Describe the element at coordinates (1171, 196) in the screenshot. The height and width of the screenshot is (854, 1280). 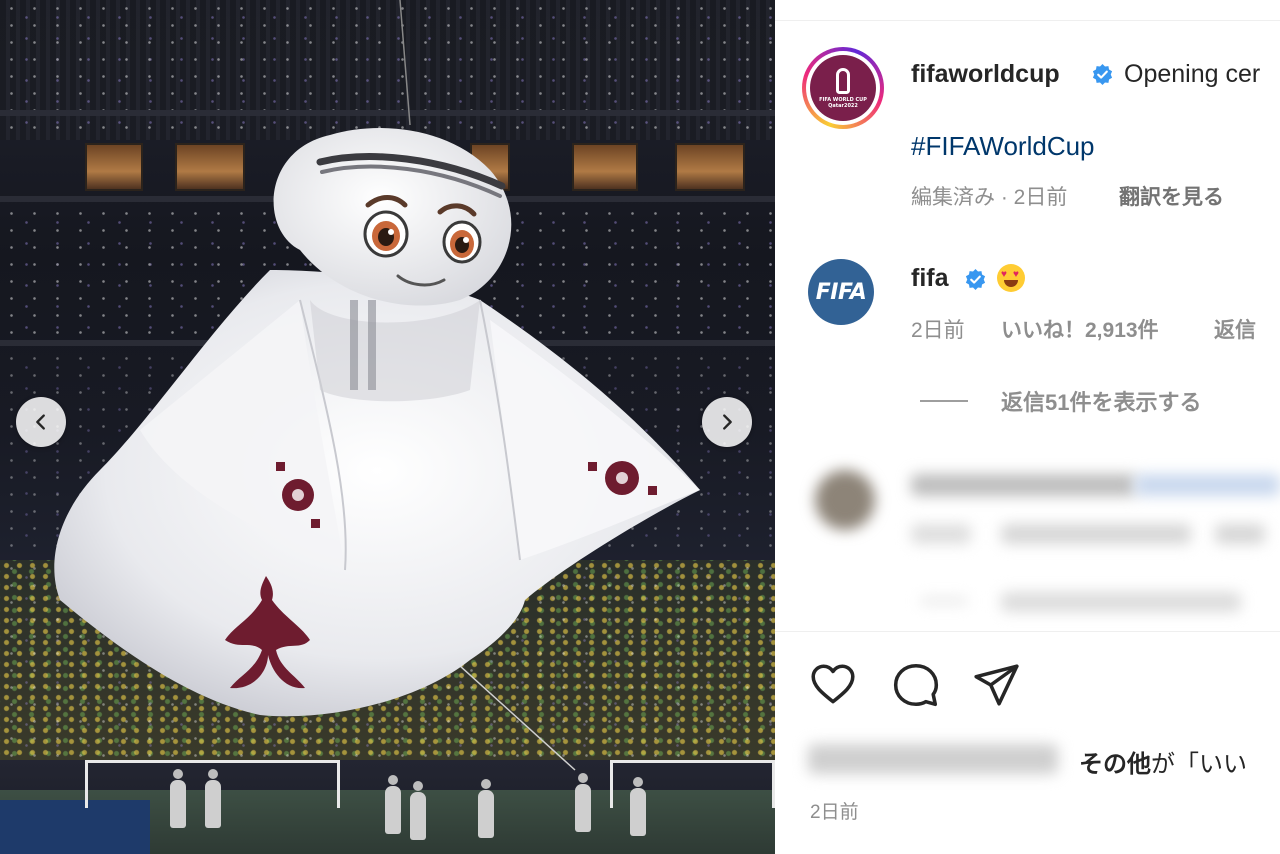
I see `see-translation-button: 翻訳を見る` at that location.